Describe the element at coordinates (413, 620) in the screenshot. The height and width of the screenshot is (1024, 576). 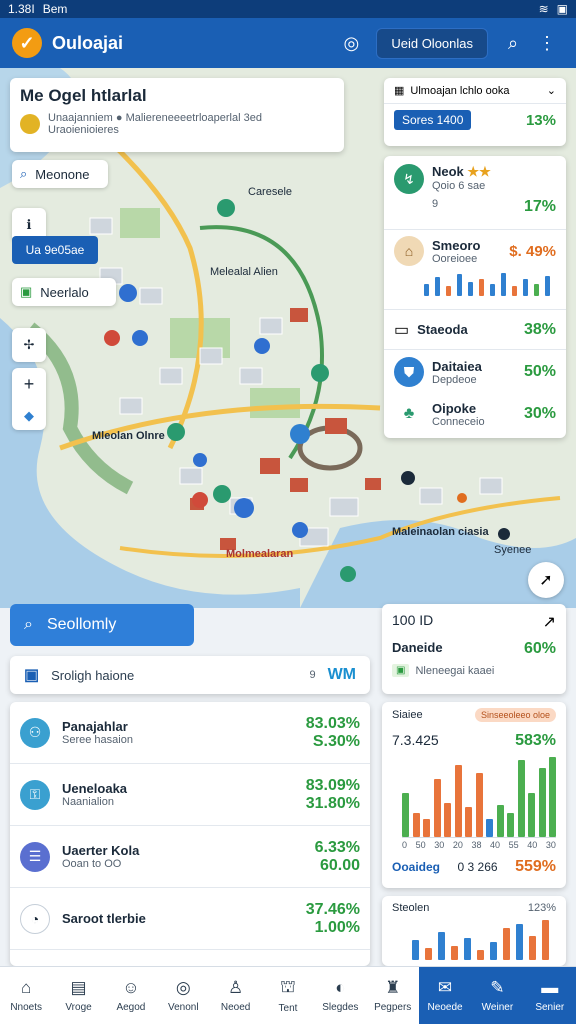
I see `side-card-title: 100 ID` at that location.